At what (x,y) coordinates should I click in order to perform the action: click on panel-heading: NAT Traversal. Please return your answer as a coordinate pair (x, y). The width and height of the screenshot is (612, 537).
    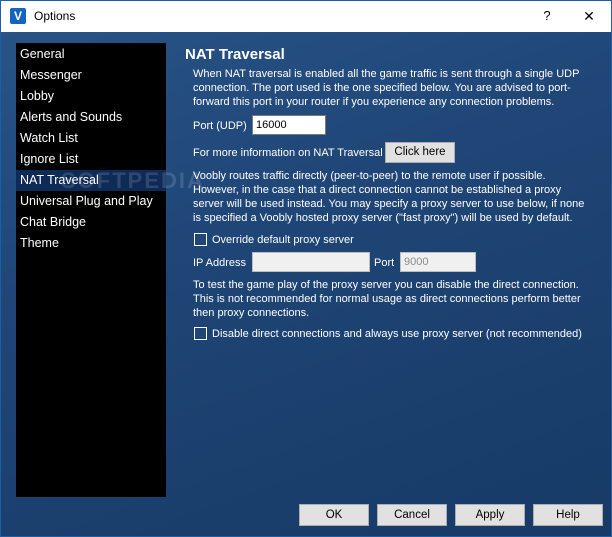
    Looking at the image, I should click on (235, 54).